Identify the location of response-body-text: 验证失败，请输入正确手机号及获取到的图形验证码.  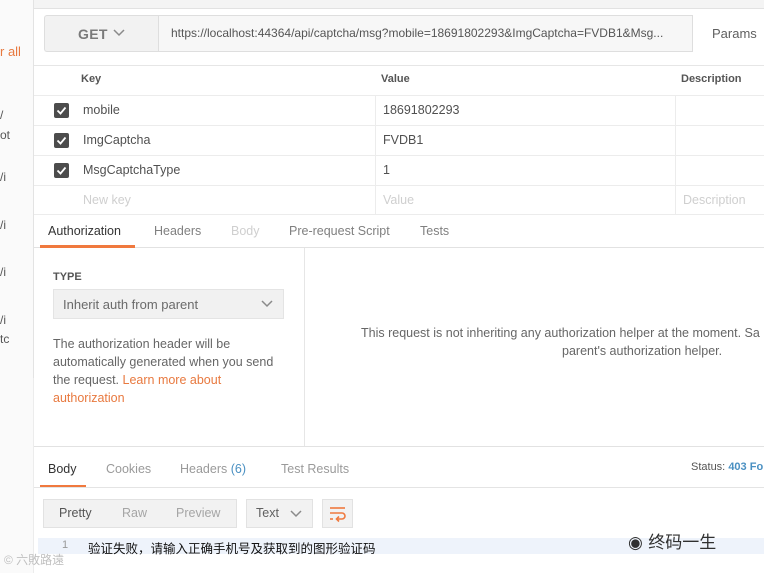
(232, 548).